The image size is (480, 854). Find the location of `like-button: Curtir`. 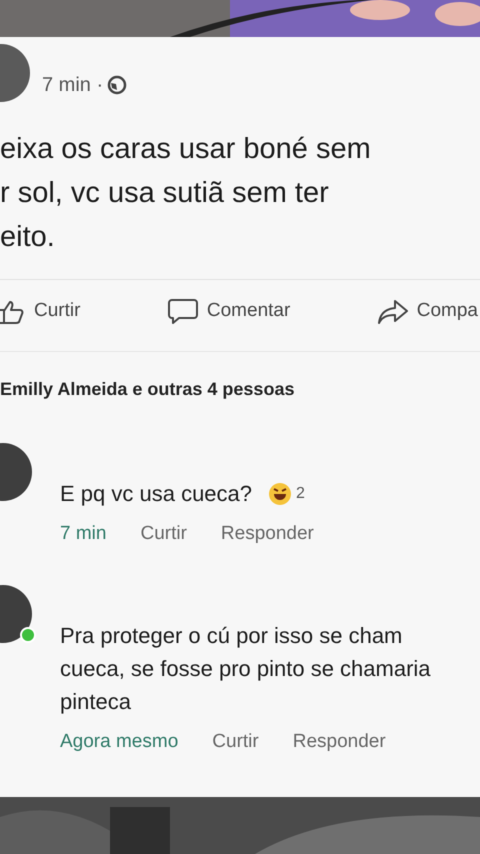

like-button: Curtir is located at coordinates (40, 311).